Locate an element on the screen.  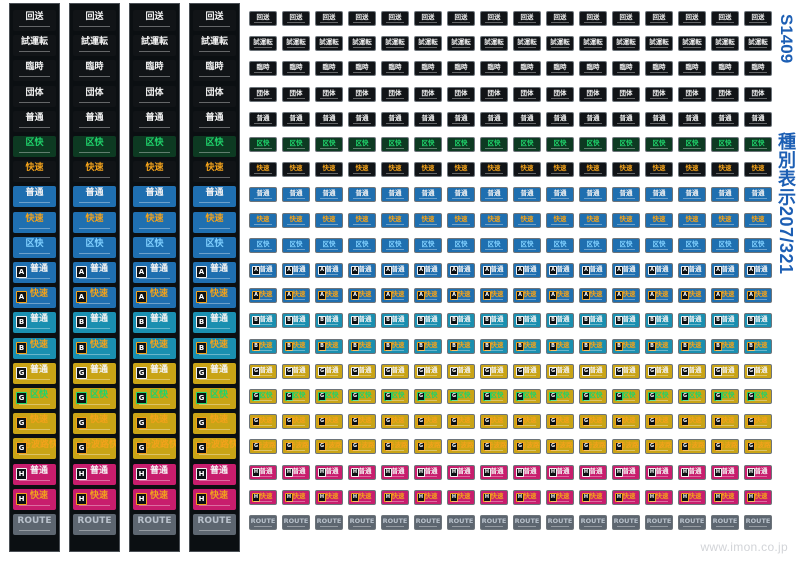
small-type-plate: 快速 B is located at coordinates (692, 346).